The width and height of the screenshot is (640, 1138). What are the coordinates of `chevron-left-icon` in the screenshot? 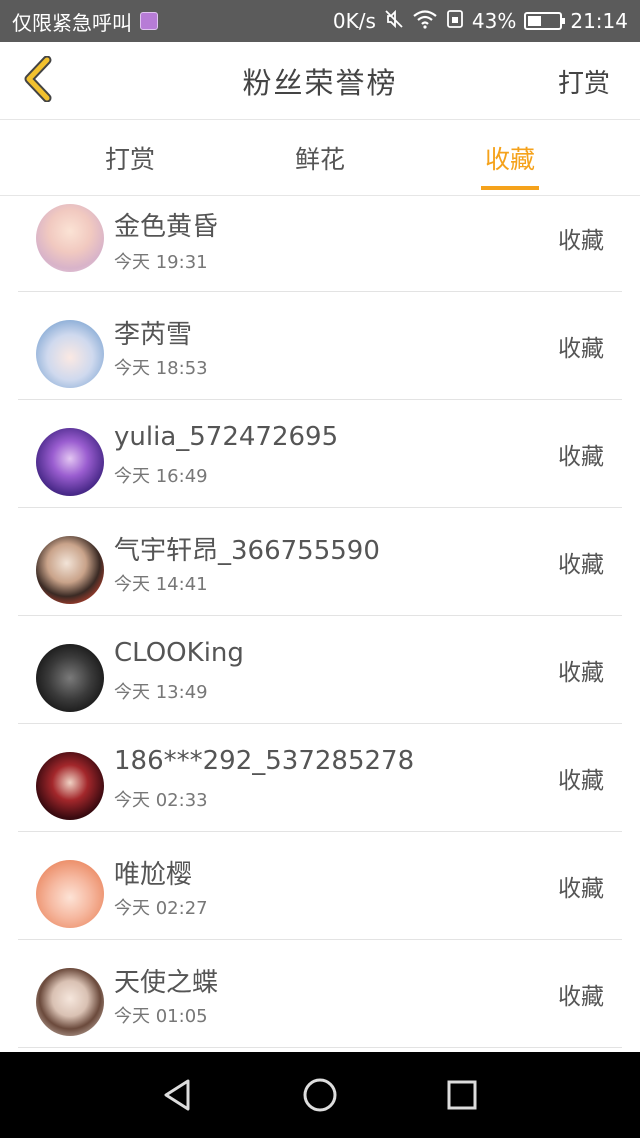 It's located at (38, 80).